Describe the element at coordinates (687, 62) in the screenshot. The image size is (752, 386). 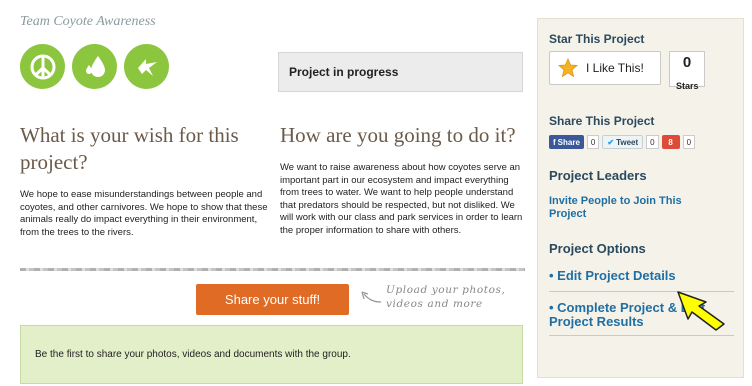
I see `stars-count: 0` at that location.